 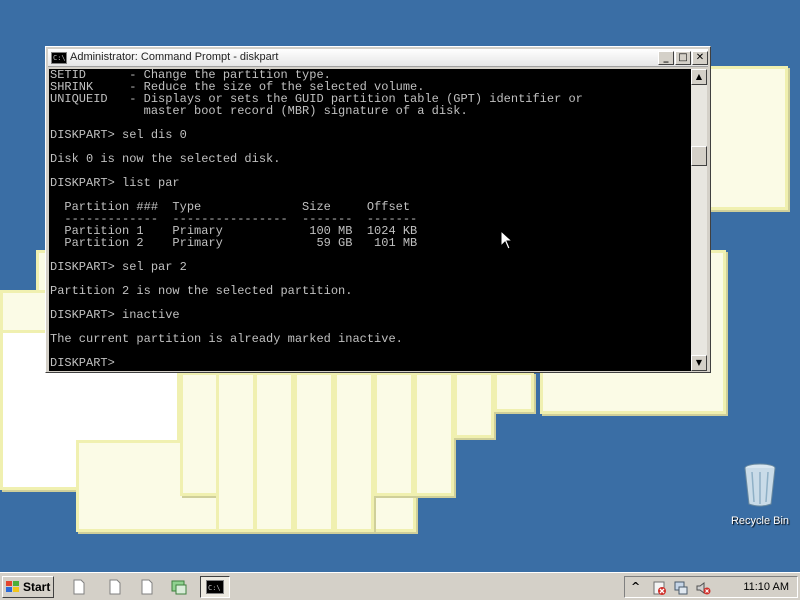 I want to click on start-label: Start, so click(x=37, y=587).